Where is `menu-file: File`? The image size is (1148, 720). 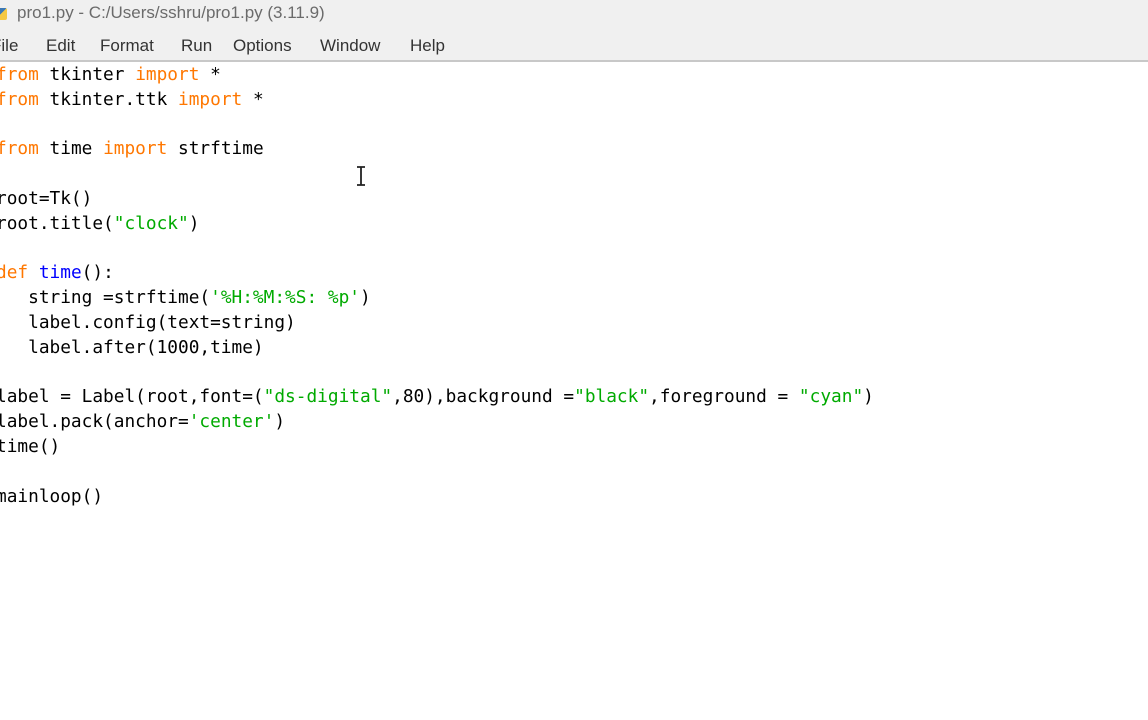 menu-file: File is located at coordinates (9, 46).